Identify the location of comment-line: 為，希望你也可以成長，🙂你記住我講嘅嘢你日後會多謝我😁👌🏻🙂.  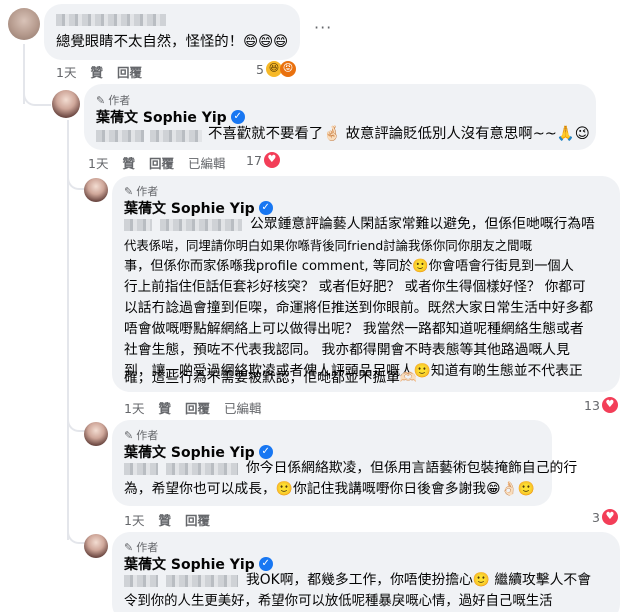
(329, 489).